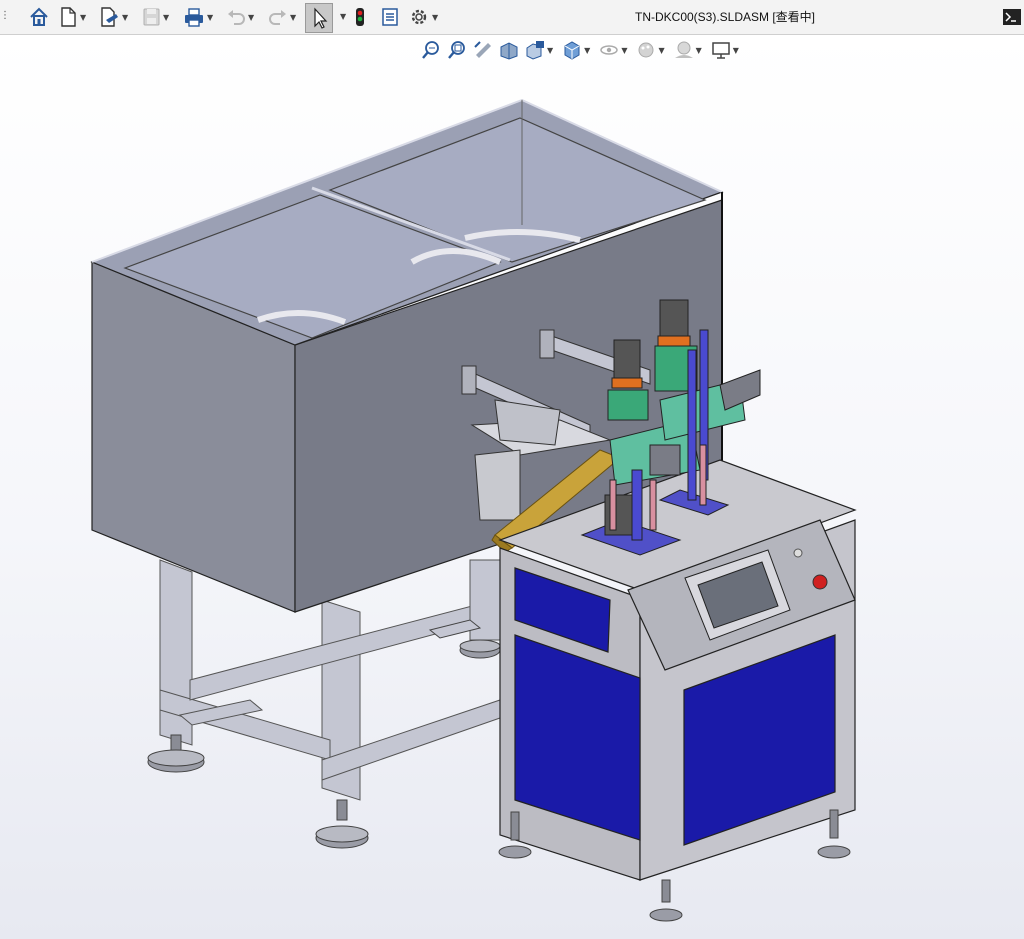 This screenshot has height=939, width=1024. Describe the element at coordinates (798, 553) in the screenshot. I see `indicator-light` at that location.